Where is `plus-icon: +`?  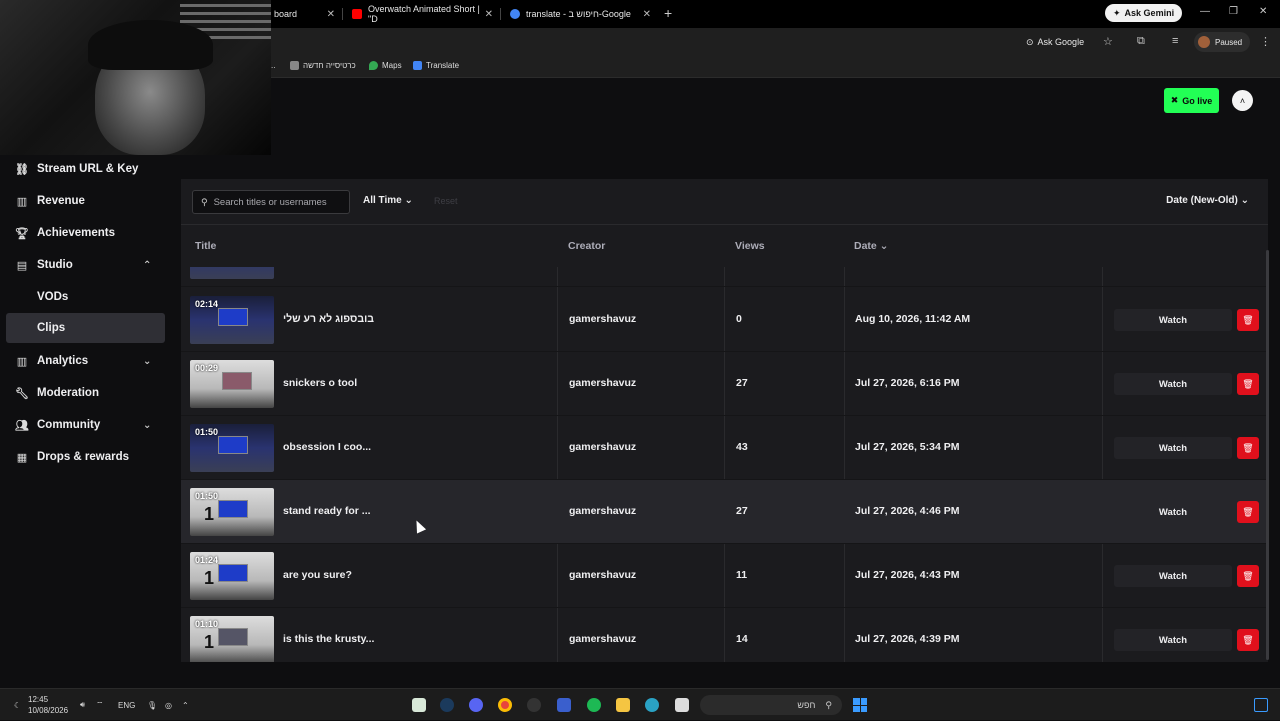 plus-icon: + is located at coordinates (668, 13).